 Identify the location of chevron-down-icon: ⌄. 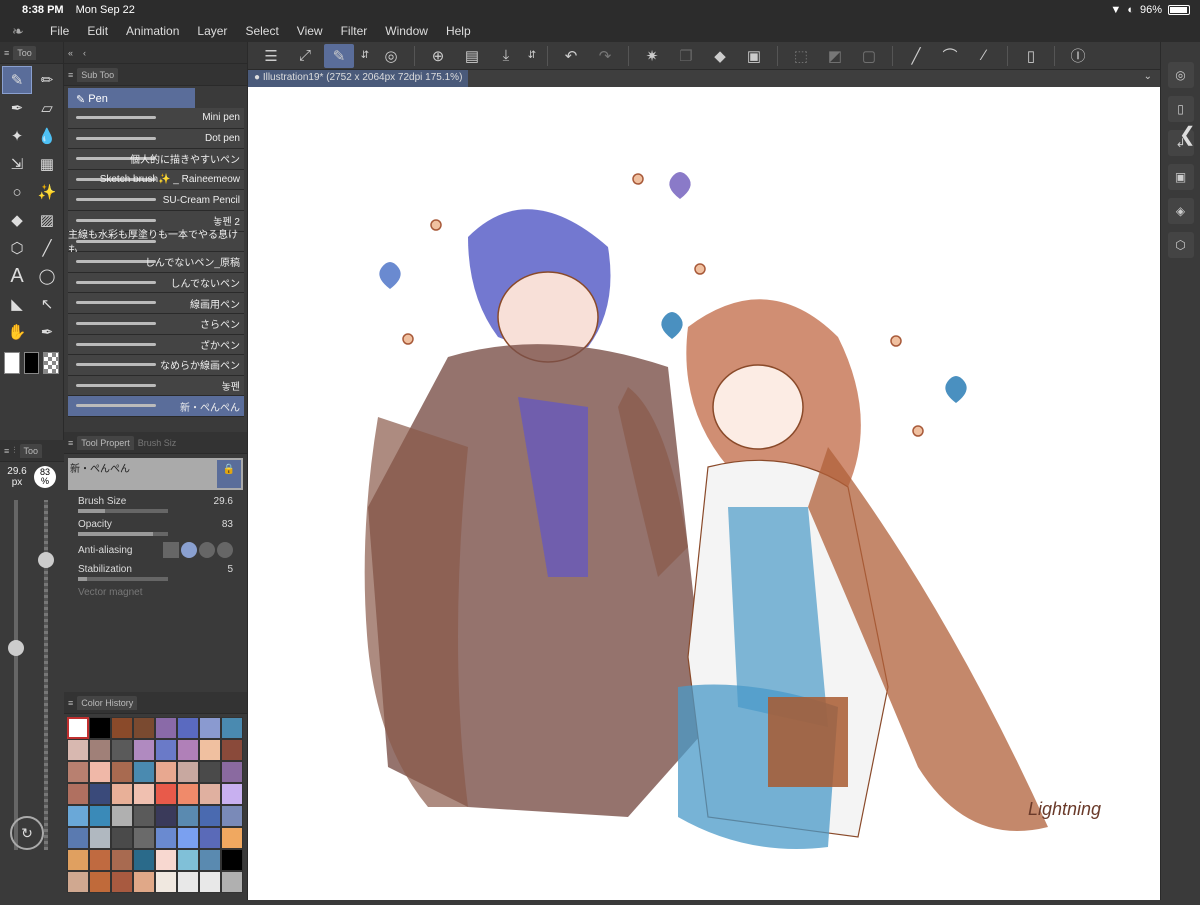
(1148, 76).